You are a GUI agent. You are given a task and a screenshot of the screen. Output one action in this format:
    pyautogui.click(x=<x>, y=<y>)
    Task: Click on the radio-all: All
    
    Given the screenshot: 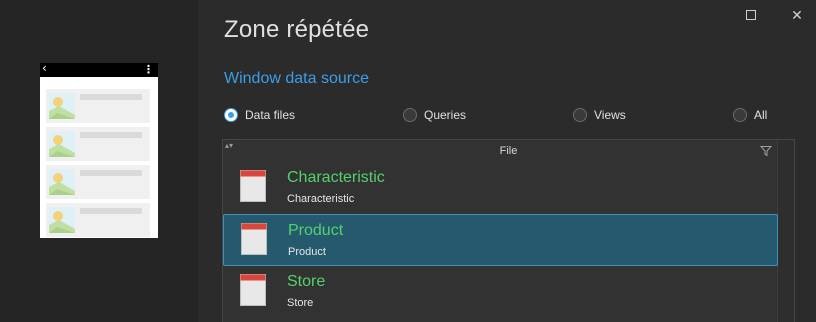 What is the action you would take?
    pyautogui.click(x=750, y=115)
    